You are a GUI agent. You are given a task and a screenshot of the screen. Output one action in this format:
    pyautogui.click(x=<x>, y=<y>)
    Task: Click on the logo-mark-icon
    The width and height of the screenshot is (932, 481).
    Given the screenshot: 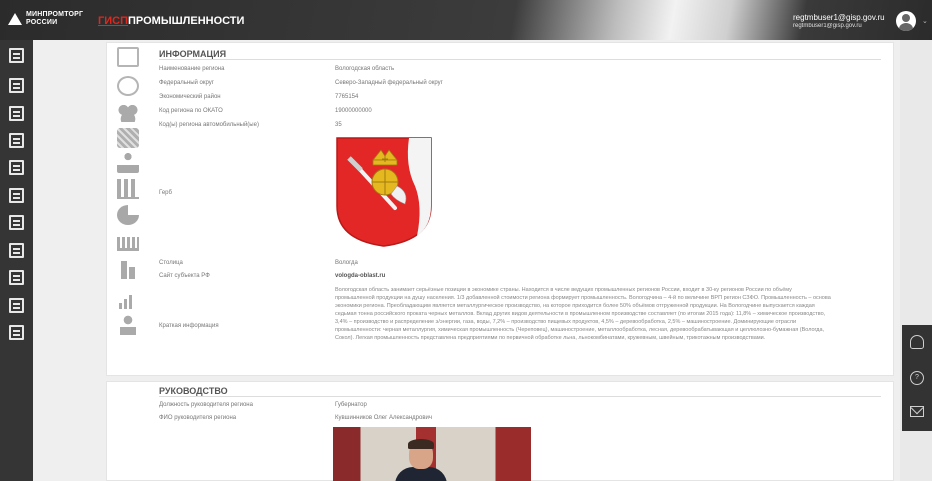 What is the action you would take?
    pyautogui.click(x=15, y=19)
    